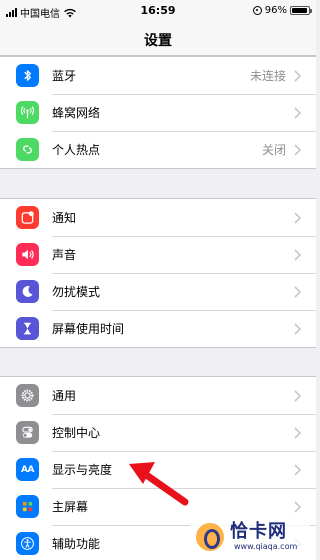 The height and width of the screenshot is (560, 320). I want to click on battery-percent: 96%, so click(275, 10).